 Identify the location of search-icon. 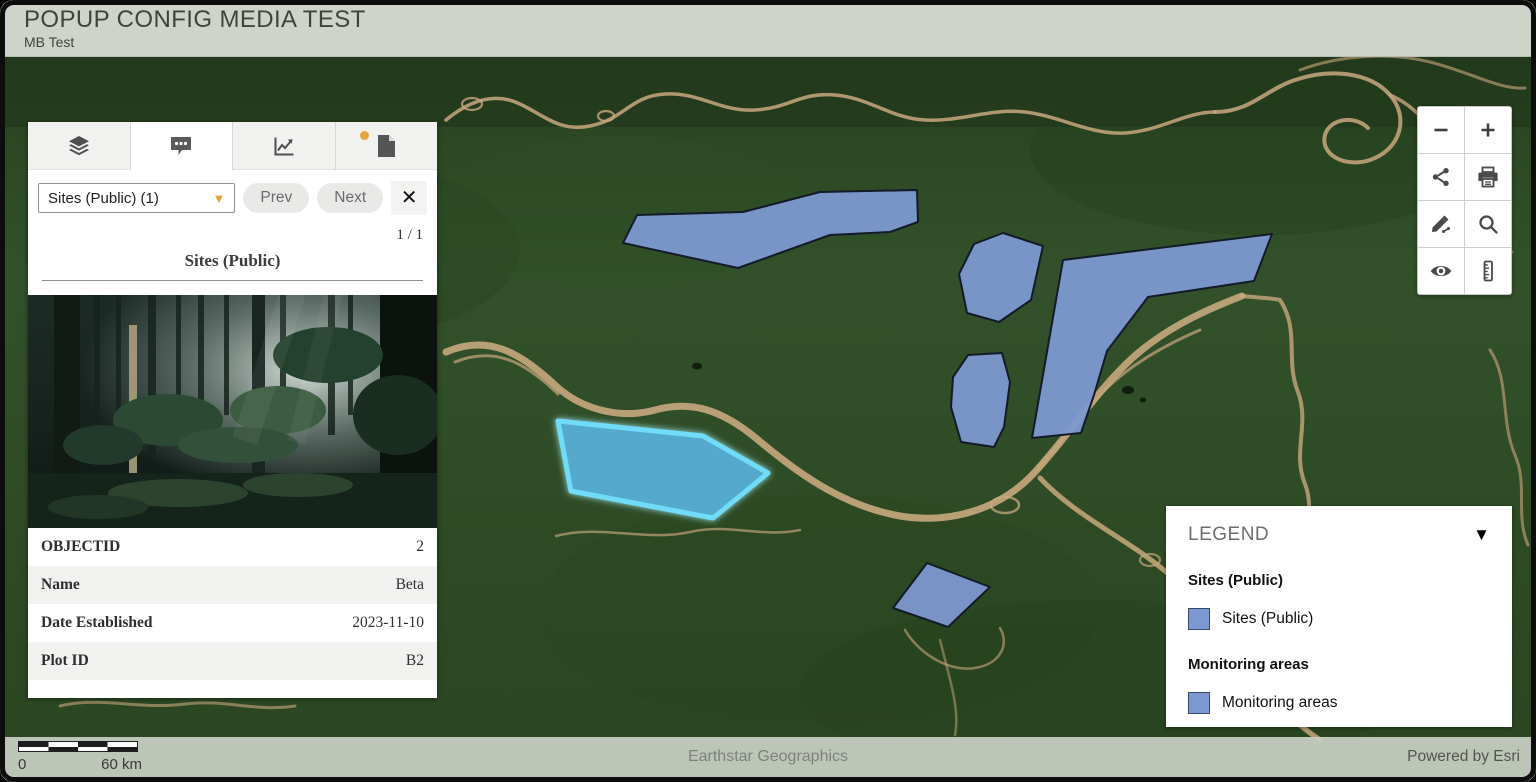
(1488, 224).